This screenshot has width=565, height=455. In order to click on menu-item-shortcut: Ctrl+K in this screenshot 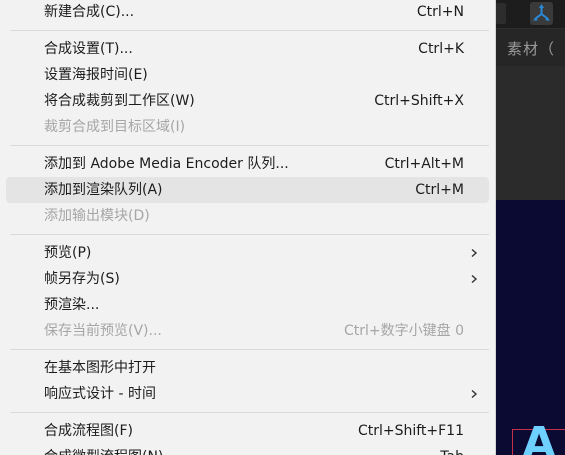, I will do `click(441, 49)`.